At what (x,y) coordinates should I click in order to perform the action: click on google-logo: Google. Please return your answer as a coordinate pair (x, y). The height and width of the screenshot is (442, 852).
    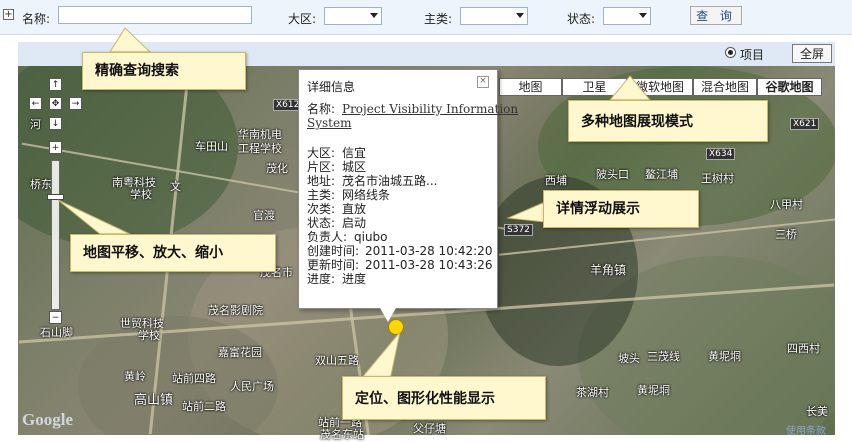
    Looking at the image, I should click on (47, 419).